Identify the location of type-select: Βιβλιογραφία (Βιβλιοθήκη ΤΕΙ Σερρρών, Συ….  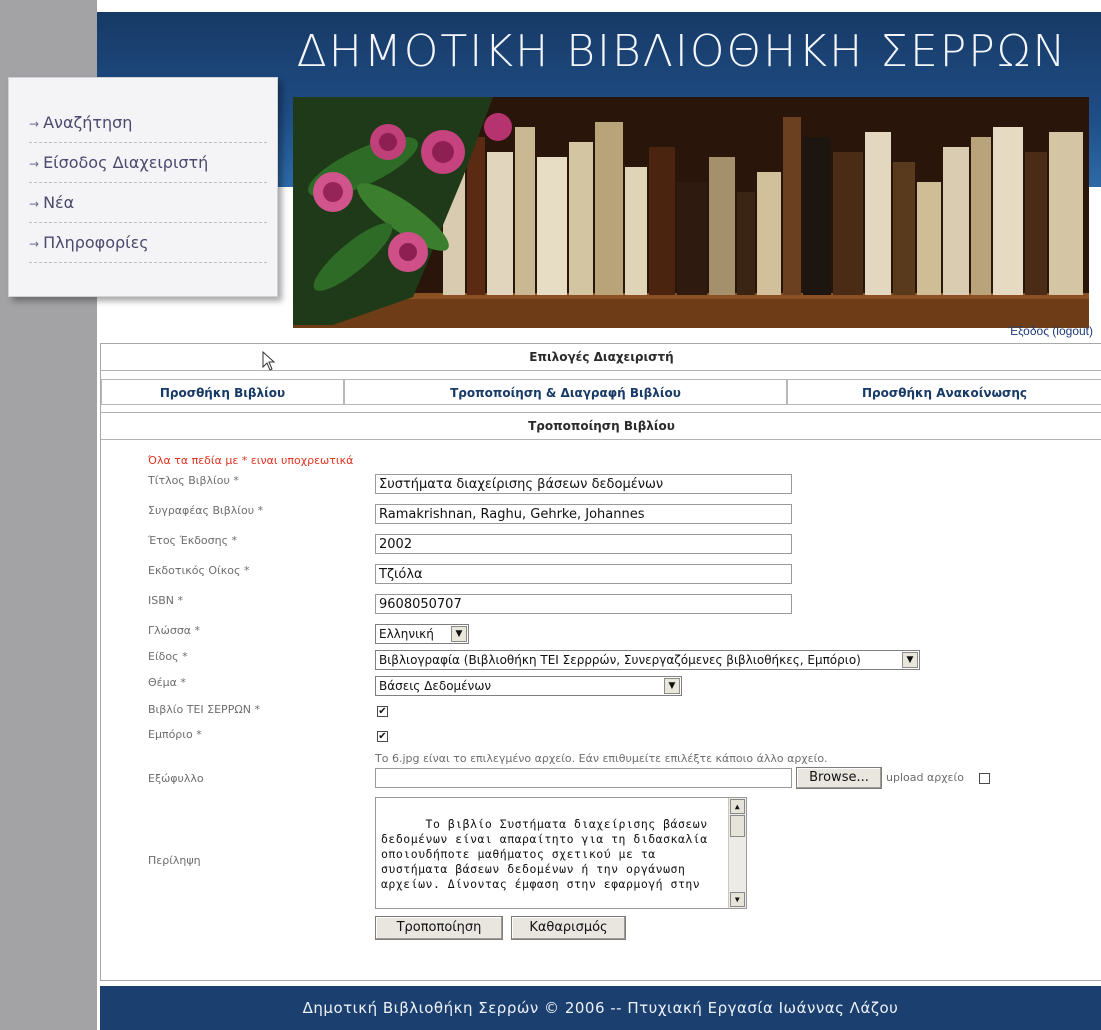
(647, 660).